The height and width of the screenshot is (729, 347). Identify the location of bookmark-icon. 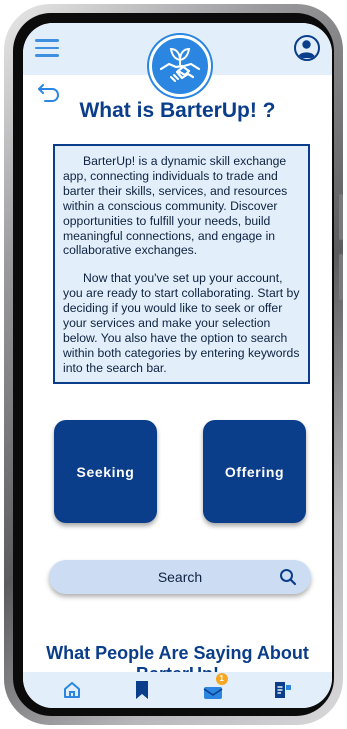
(142, 690).